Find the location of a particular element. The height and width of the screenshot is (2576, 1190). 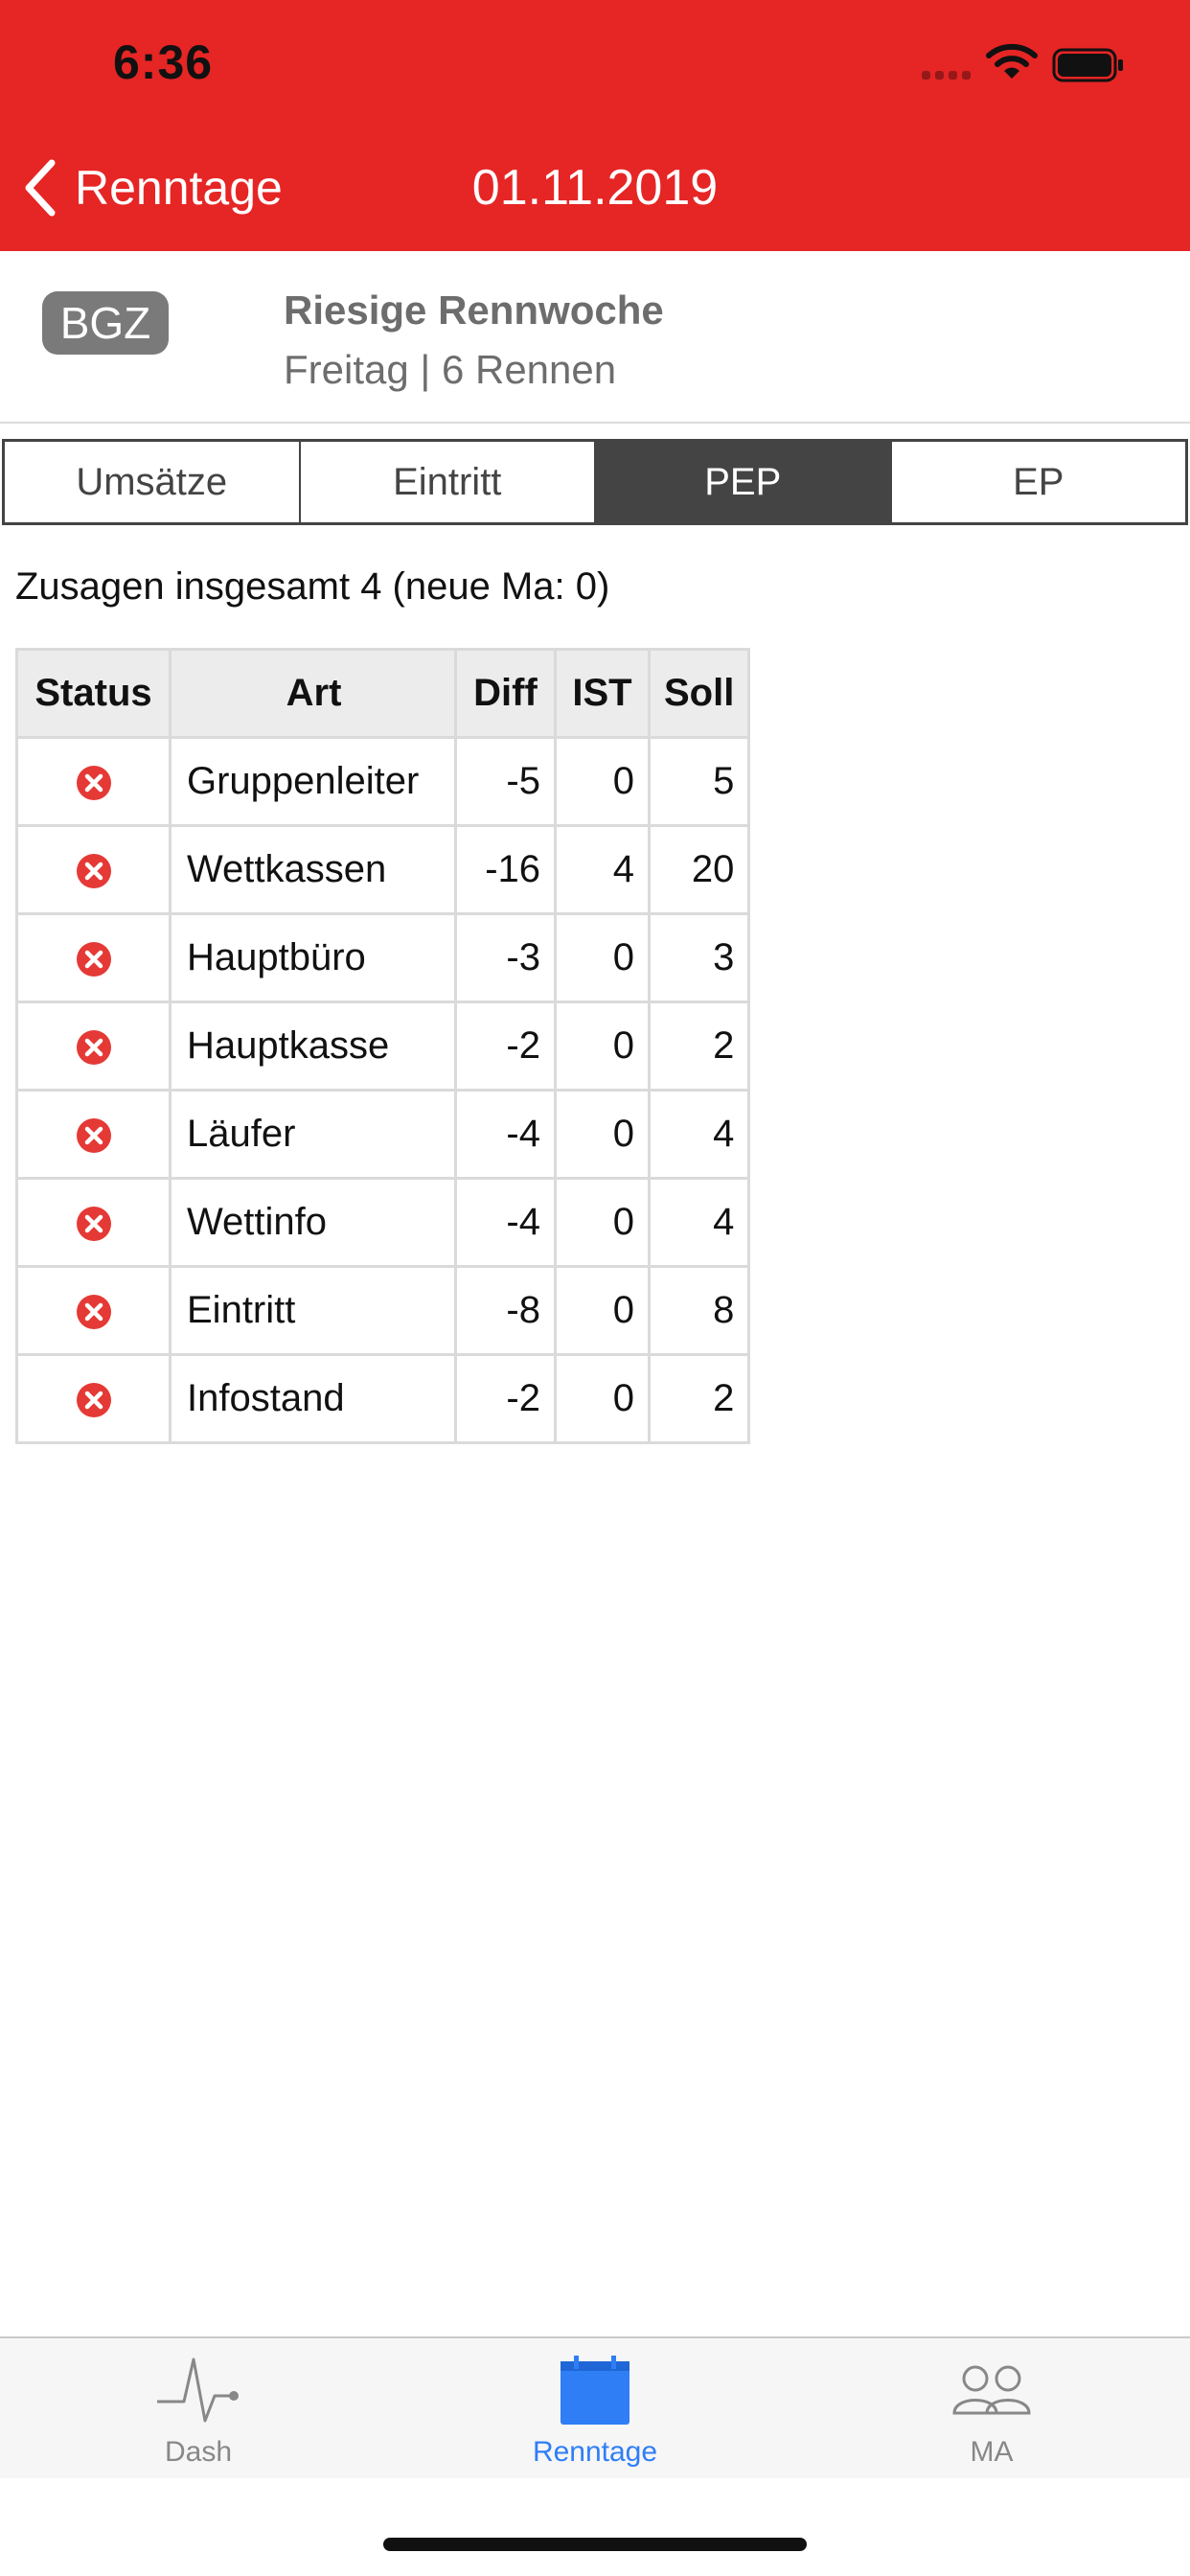

table-row: Wettkassen -16 4 20 is located at coordinates (383, 869).